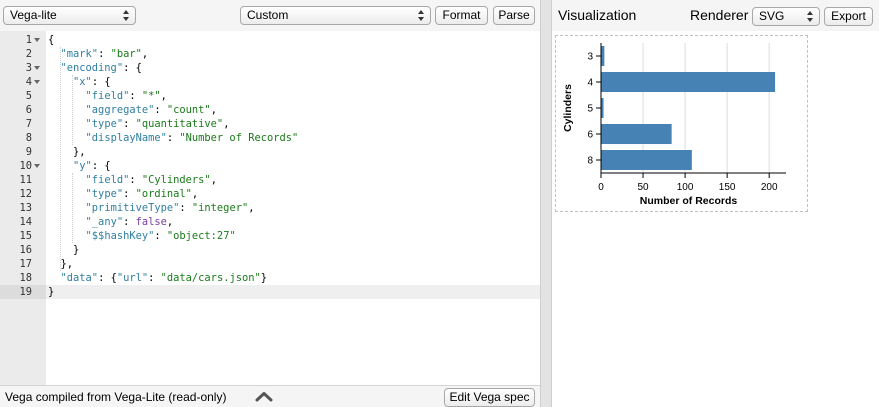 This screenshot has width=879, height=407. What do you see at coordinates (120, 236) in the screenshot?
I see `json-key: "$$hashKey"` at bounding box center [120, 236].